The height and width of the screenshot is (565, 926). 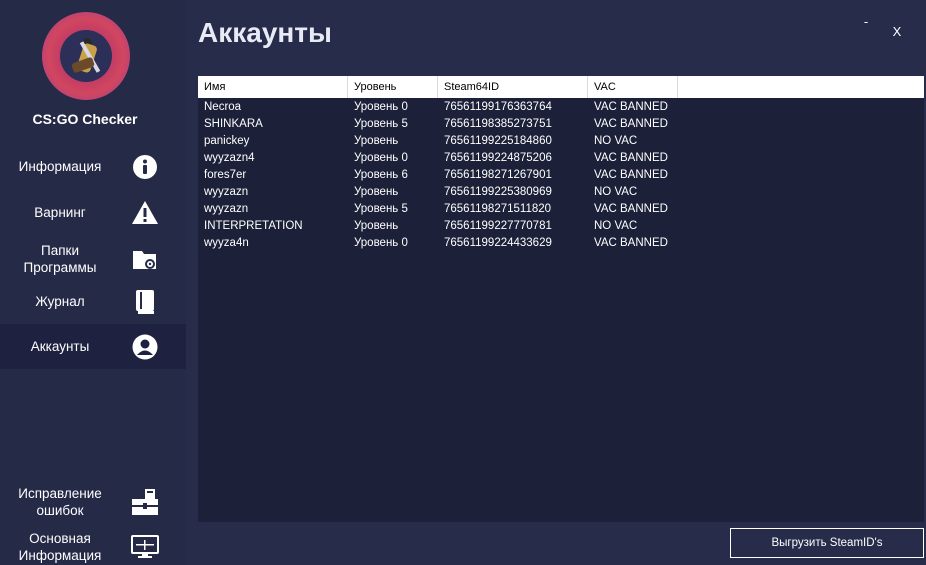 What do you see at coordinates (60, 259) in the screenshot?
I see `sidebar-item-label: Папки Программы` at bounding box center [60, 259].